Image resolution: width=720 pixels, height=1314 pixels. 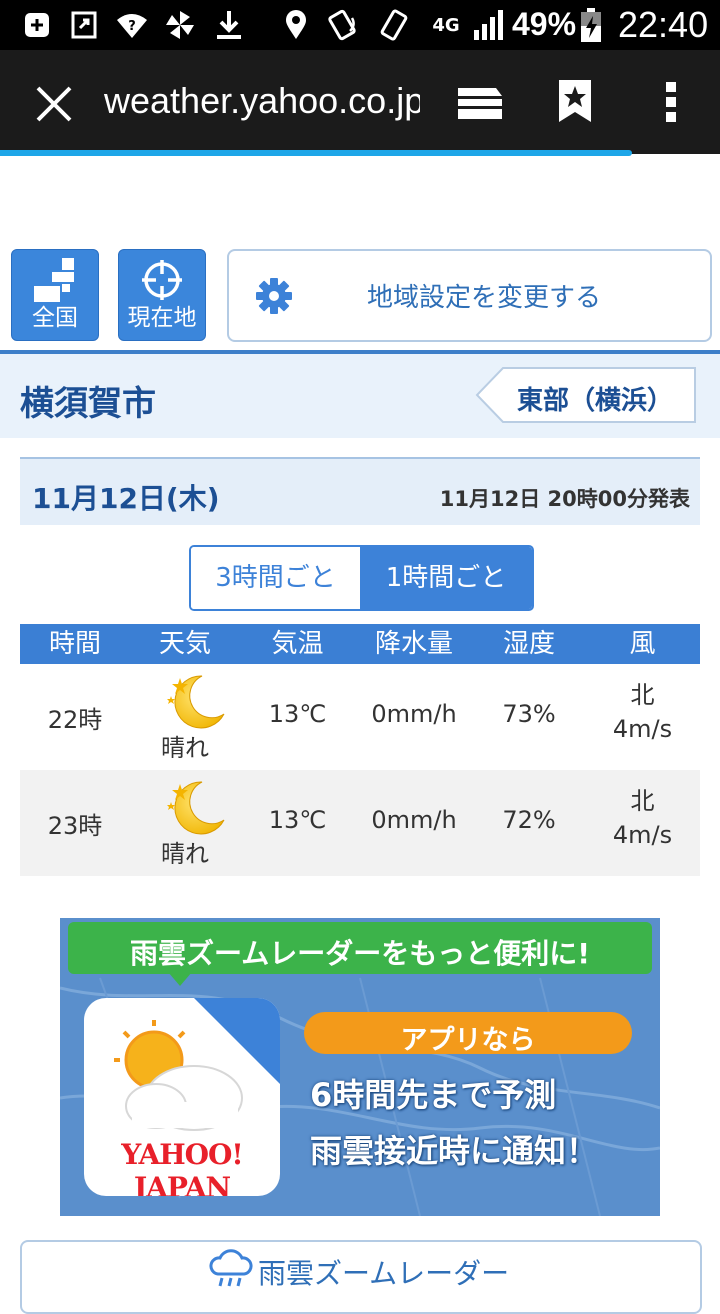 What do you see at coordinates (85, 25) in the screenshot?
I see `screen-share-icon` at bounding box center [85, 25].